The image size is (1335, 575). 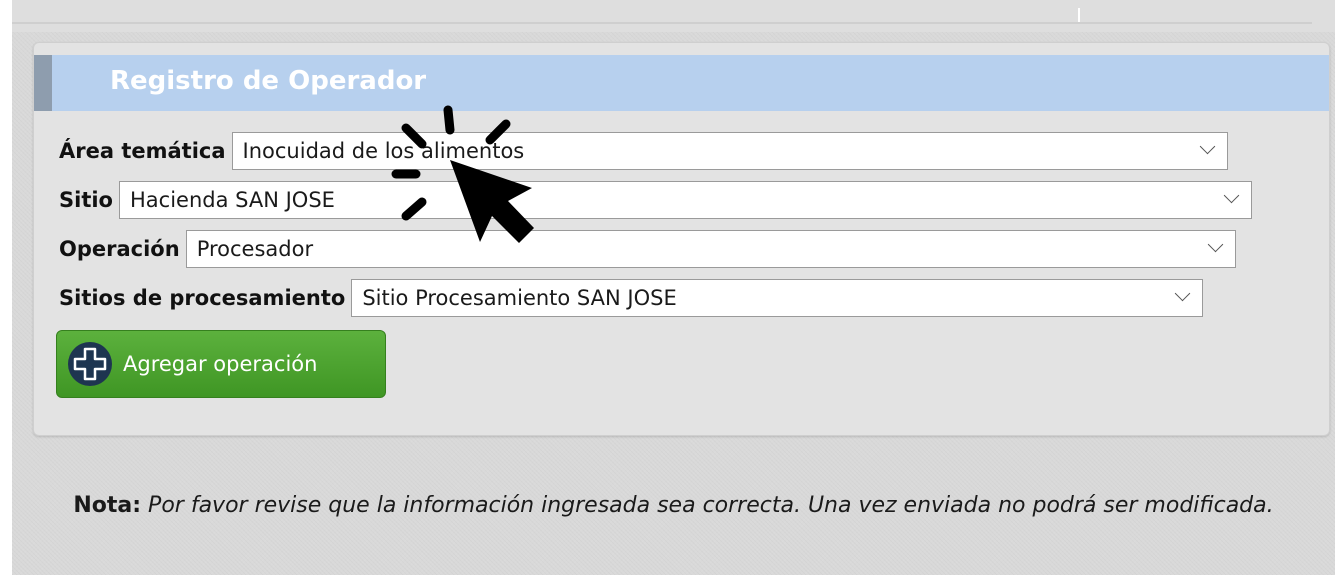 What do you see at coordinates (777, 298) in the screenshot?
I see `sitios-procesamiento-select: Sitio Procesamiento SAN JOSE` at bounding box center [777, 298].